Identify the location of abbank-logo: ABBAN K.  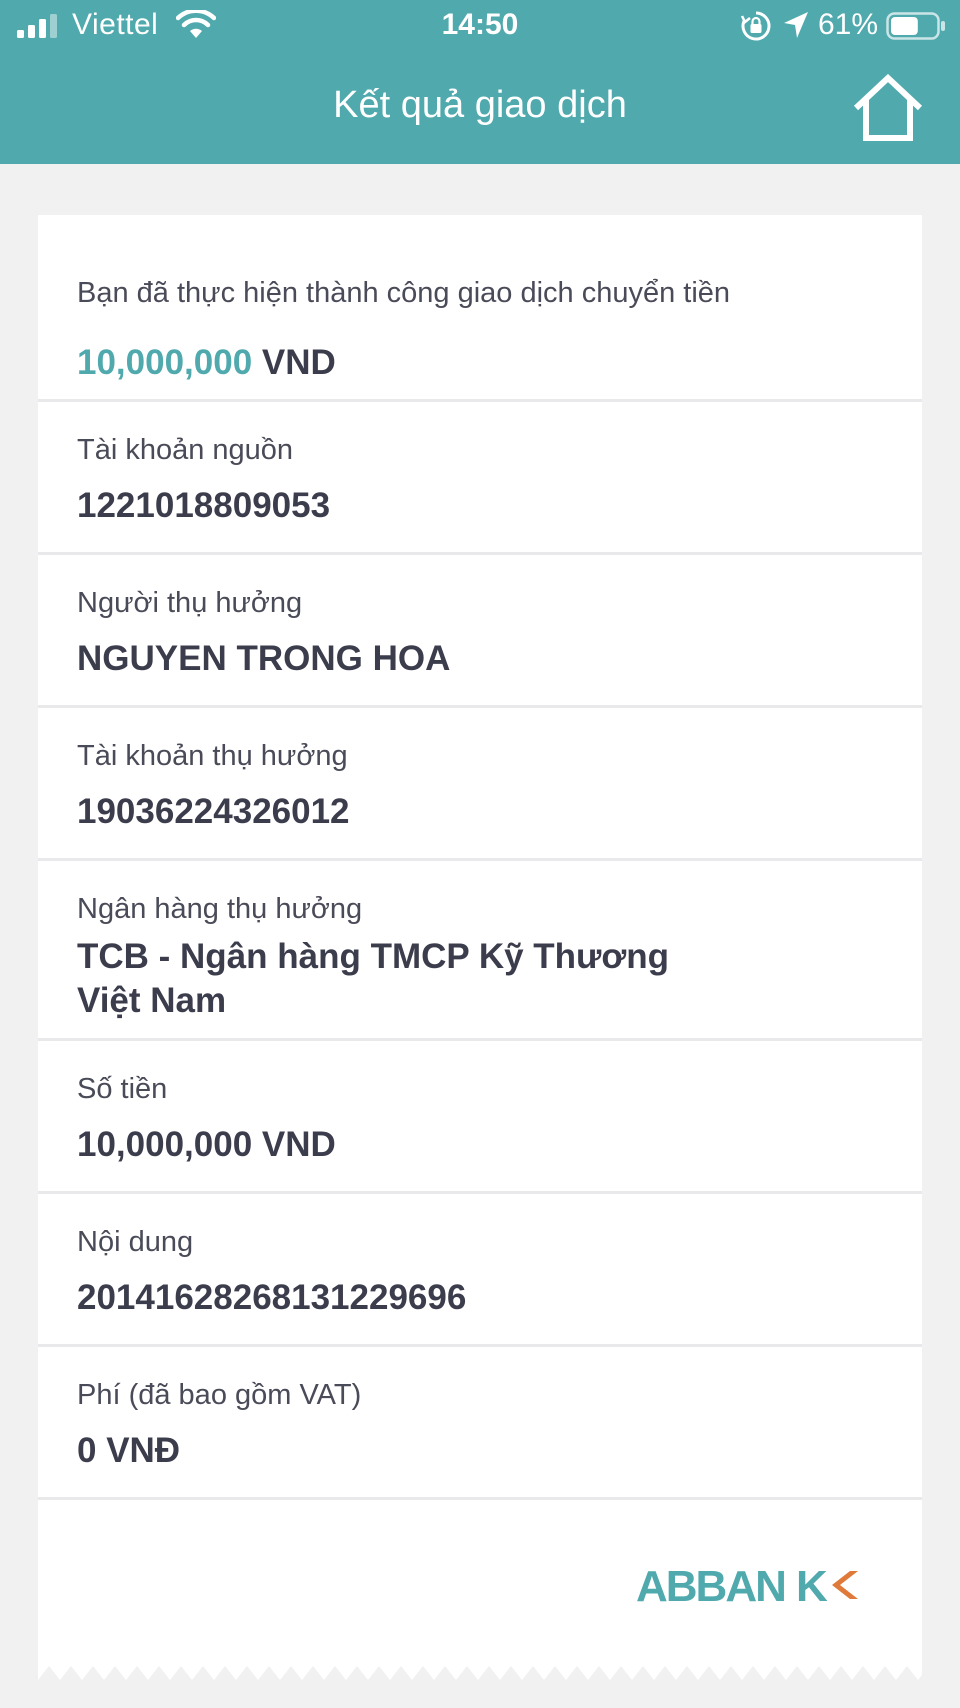
(747, 1585).